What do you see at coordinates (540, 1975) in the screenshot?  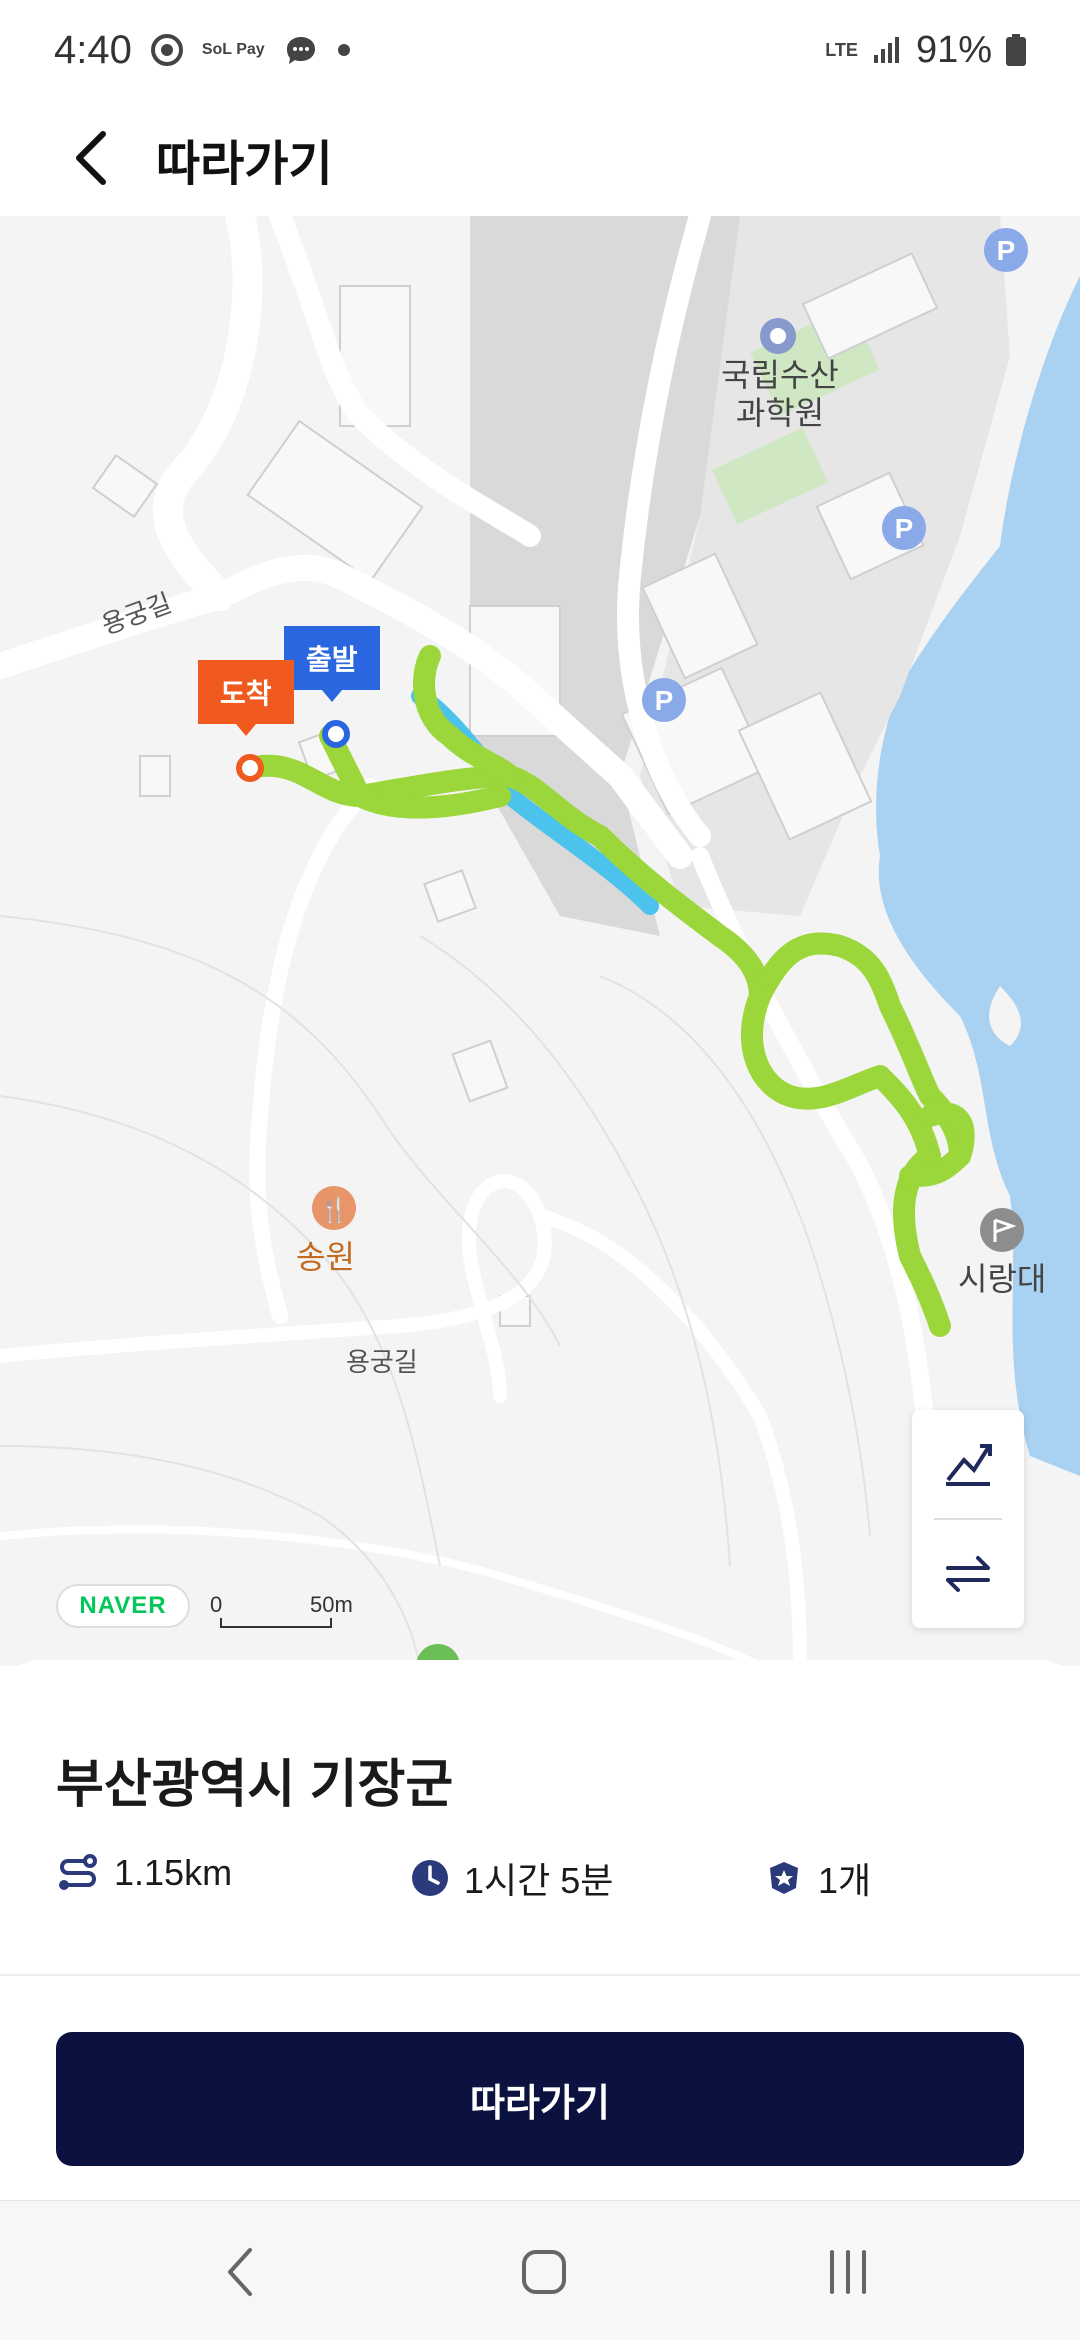 I see `sheet-divider` at bounding box center [540, 1975].